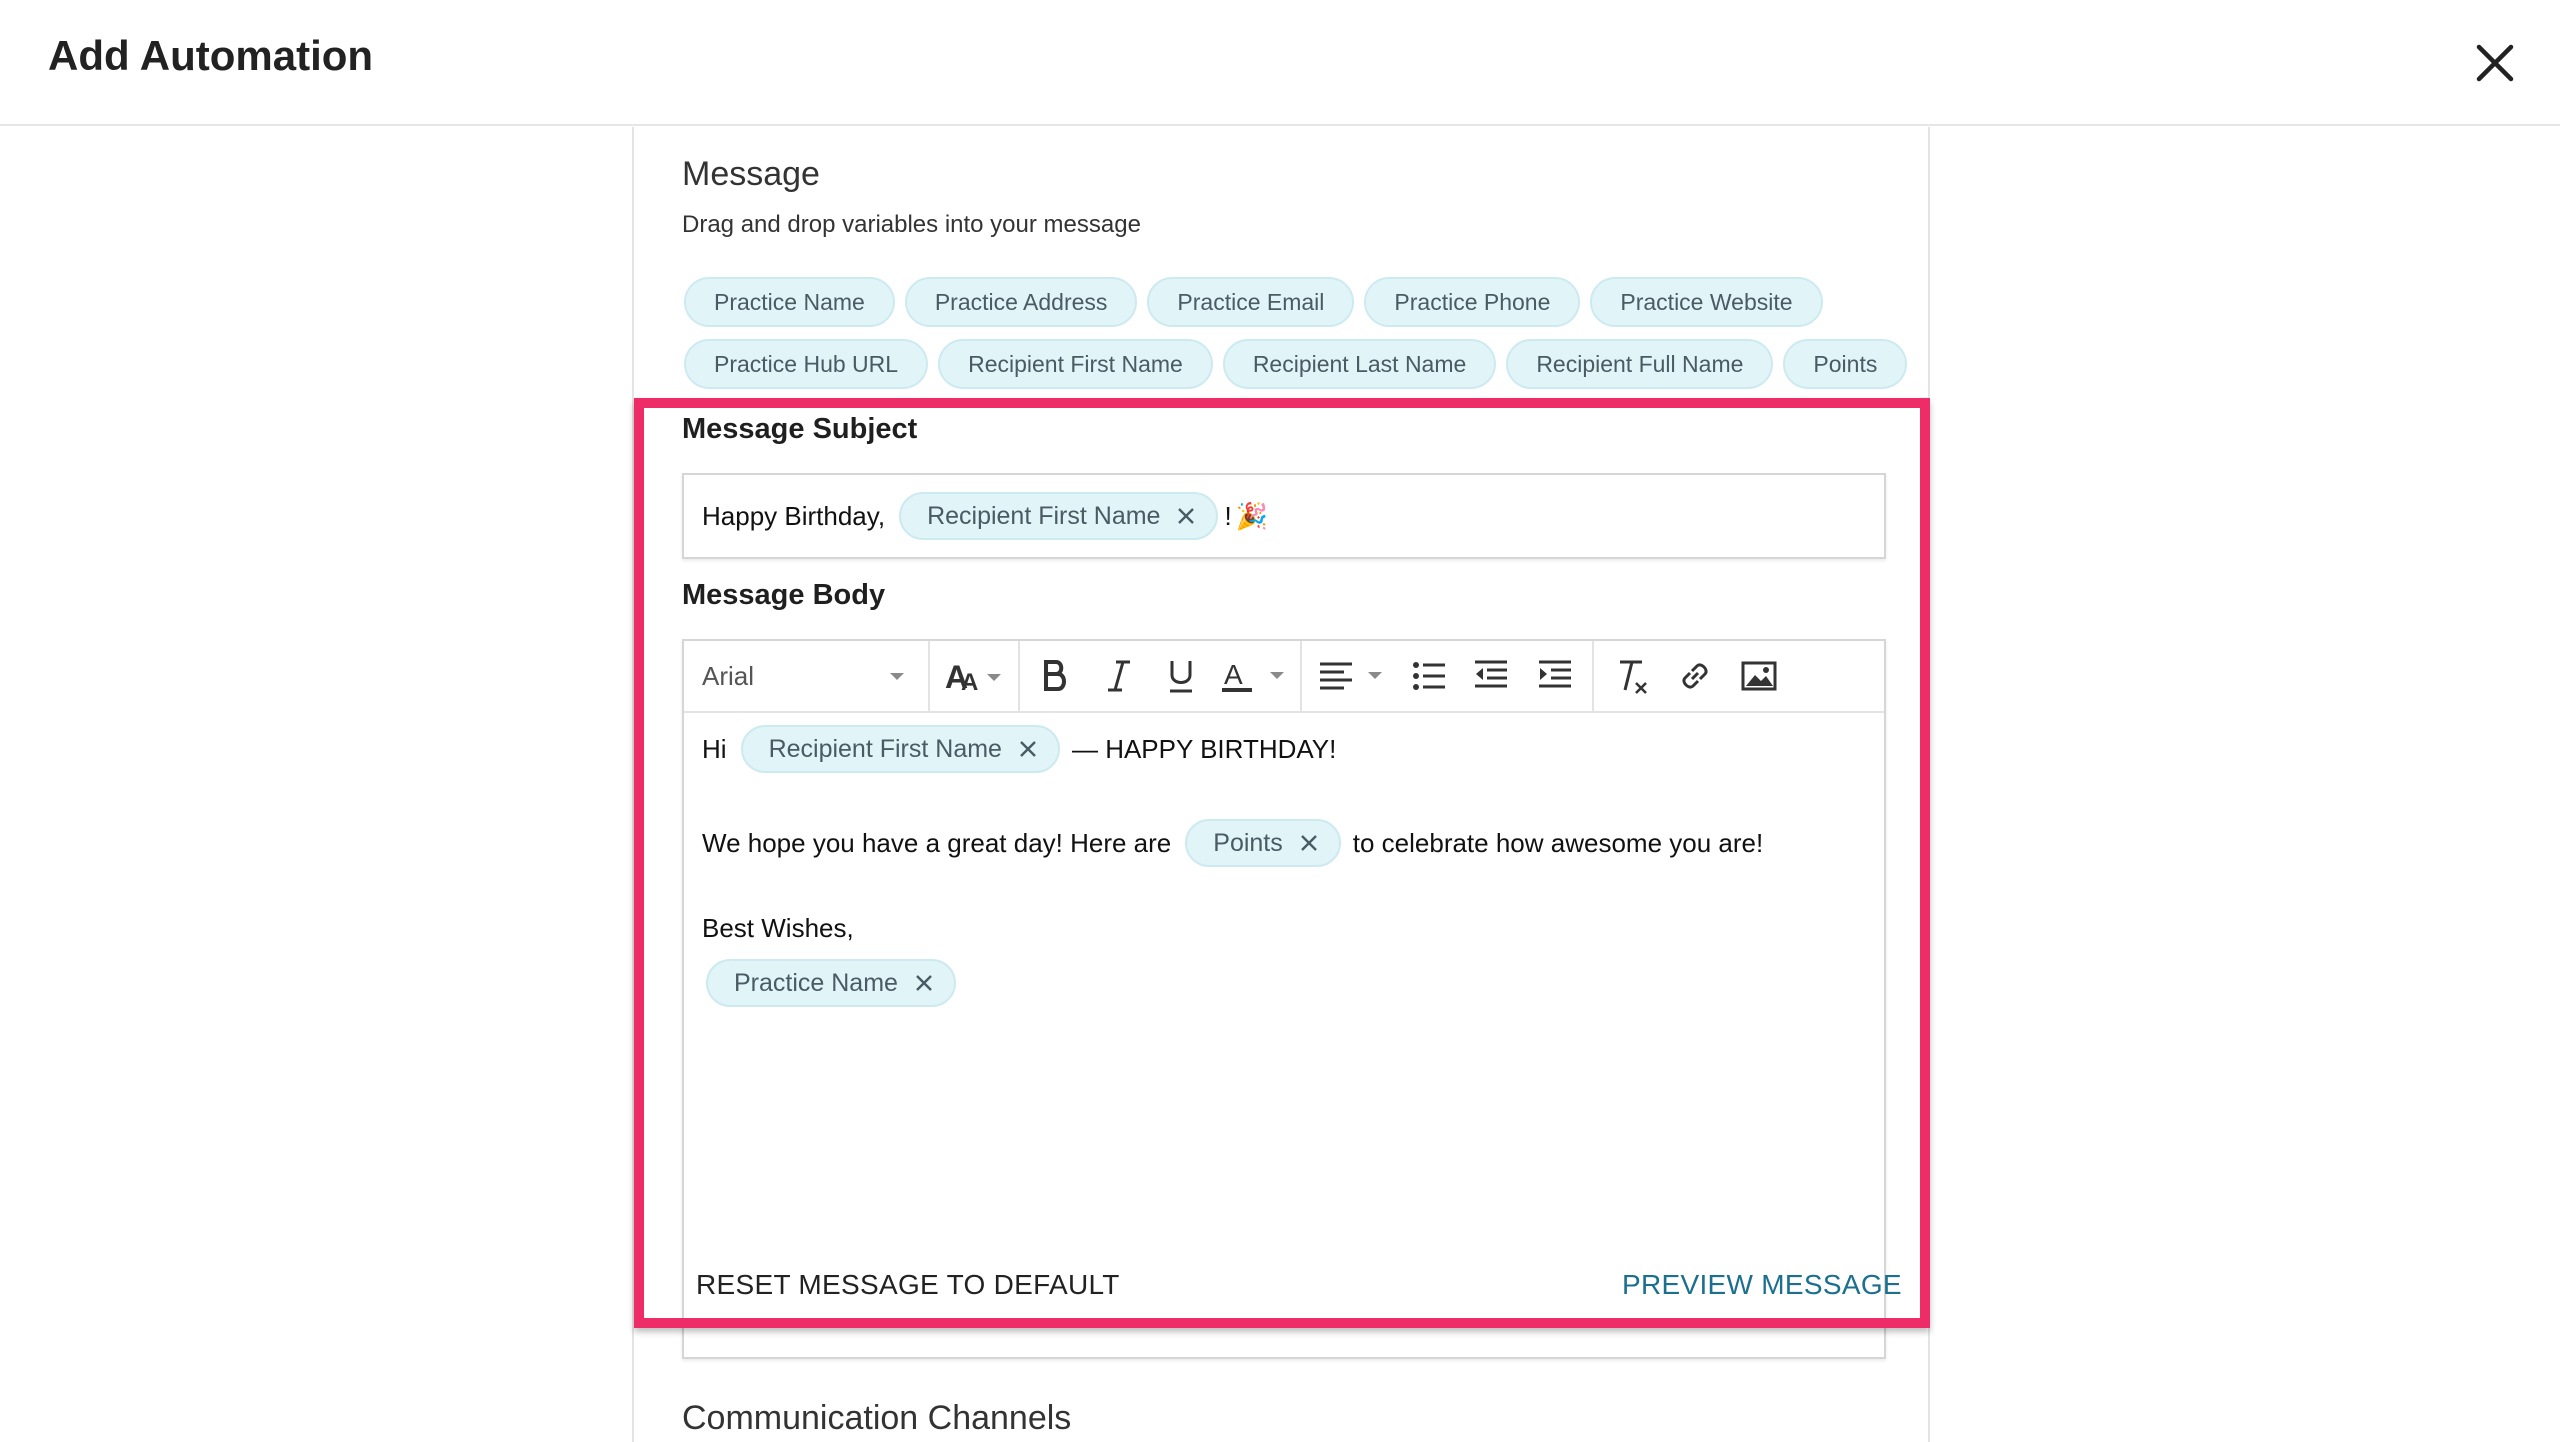  What do you see at coordinates (1280, 63) in the screenshot?
I see `modal-header: Add Automation` at bounding box center [1280, 63].